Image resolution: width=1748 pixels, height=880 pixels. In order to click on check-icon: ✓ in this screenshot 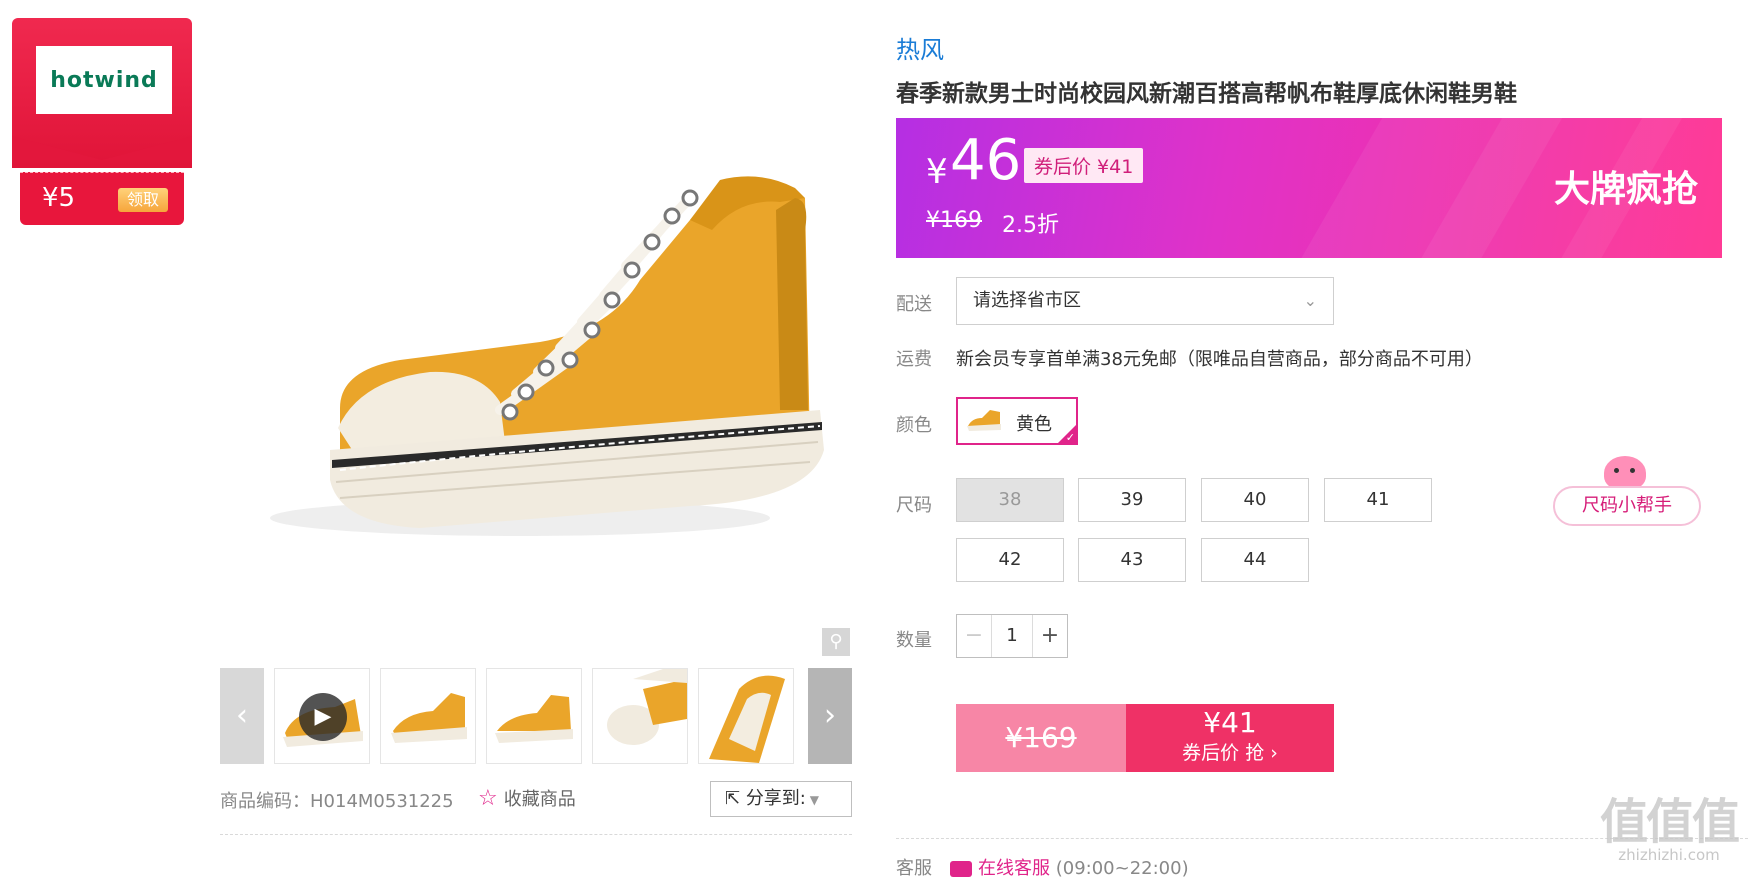, I will do `click(1070, 437)`.